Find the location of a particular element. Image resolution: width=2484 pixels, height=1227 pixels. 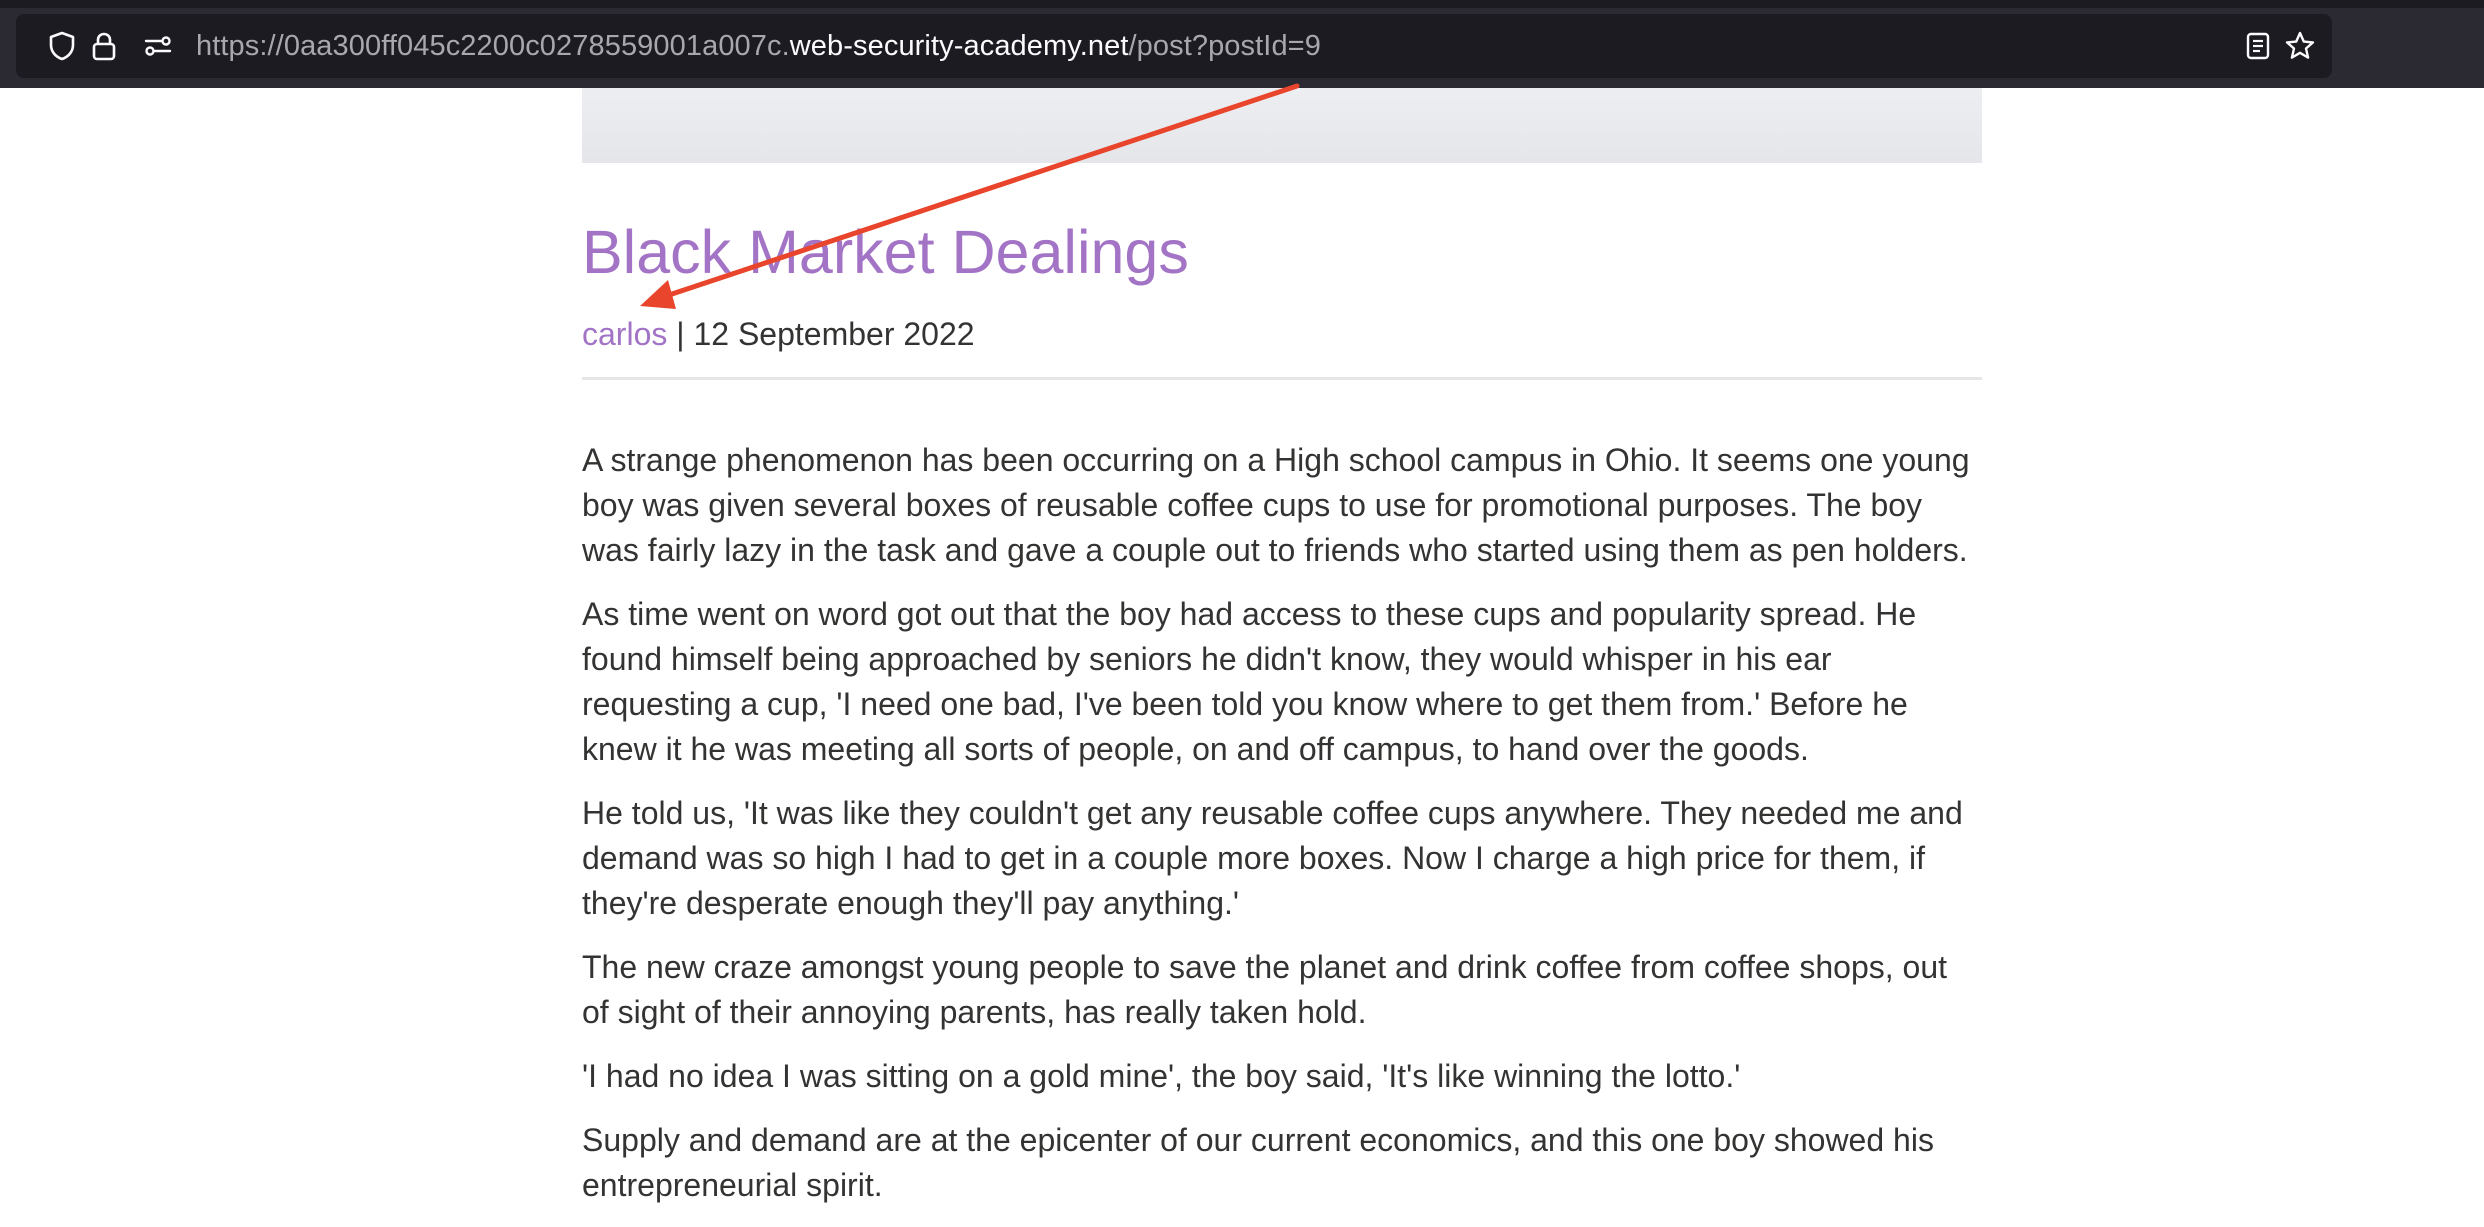

header-divider is located at coordinates (1282, 378).